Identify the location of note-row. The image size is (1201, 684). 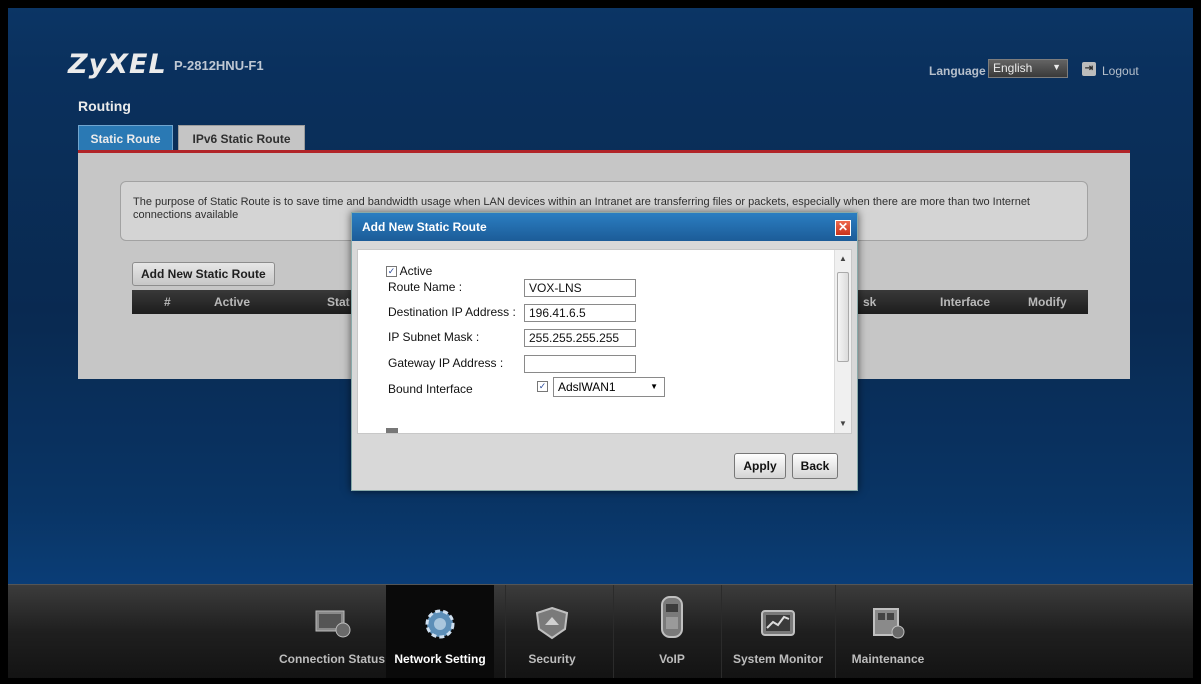
(392, 428).